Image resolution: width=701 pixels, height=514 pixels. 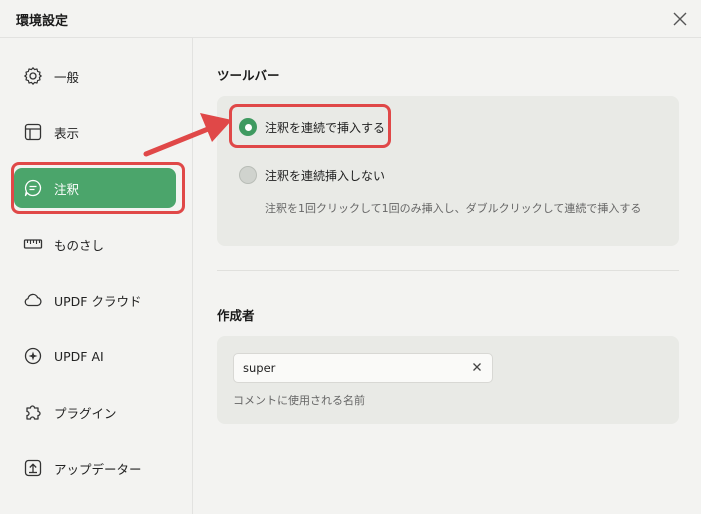 What do you see at coordinates (299, 400) in the screenshot?
I see `author-hint: コメントに使用される名前` at bounding box center [299, 400].